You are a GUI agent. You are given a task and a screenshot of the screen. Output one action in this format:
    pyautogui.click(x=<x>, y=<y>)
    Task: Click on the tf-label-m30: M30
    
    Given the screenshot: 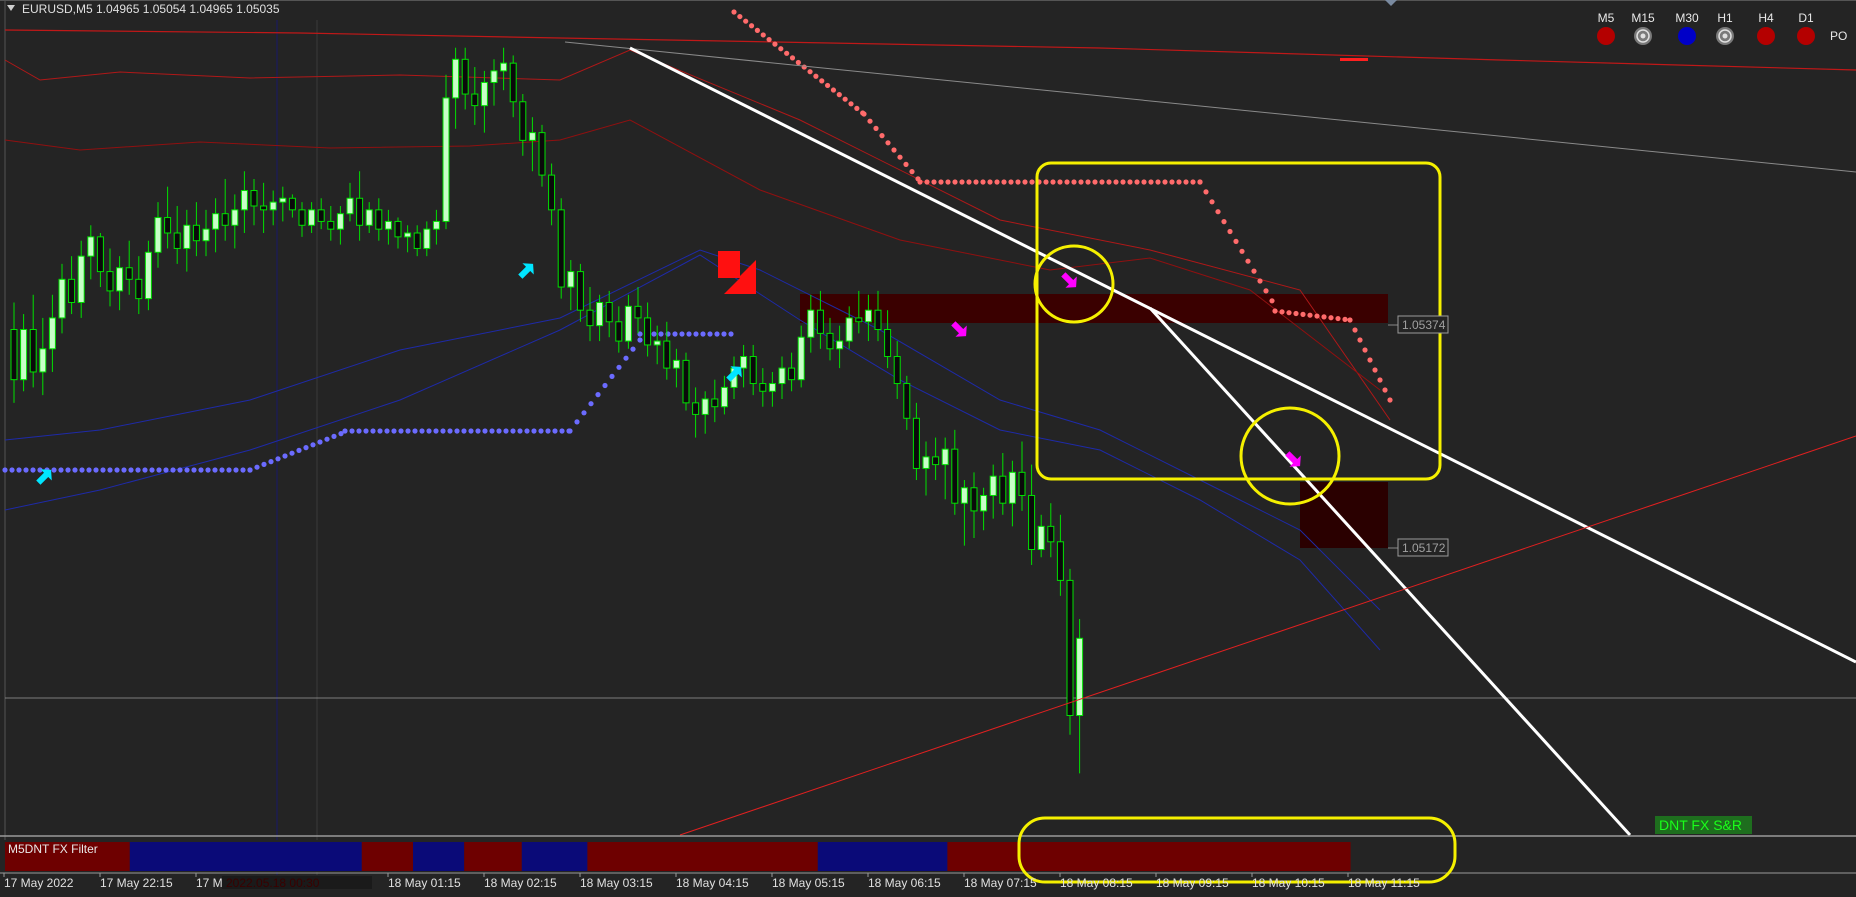 What is the action you would take?
    pyautogui.click(x=1687, y=18)
    